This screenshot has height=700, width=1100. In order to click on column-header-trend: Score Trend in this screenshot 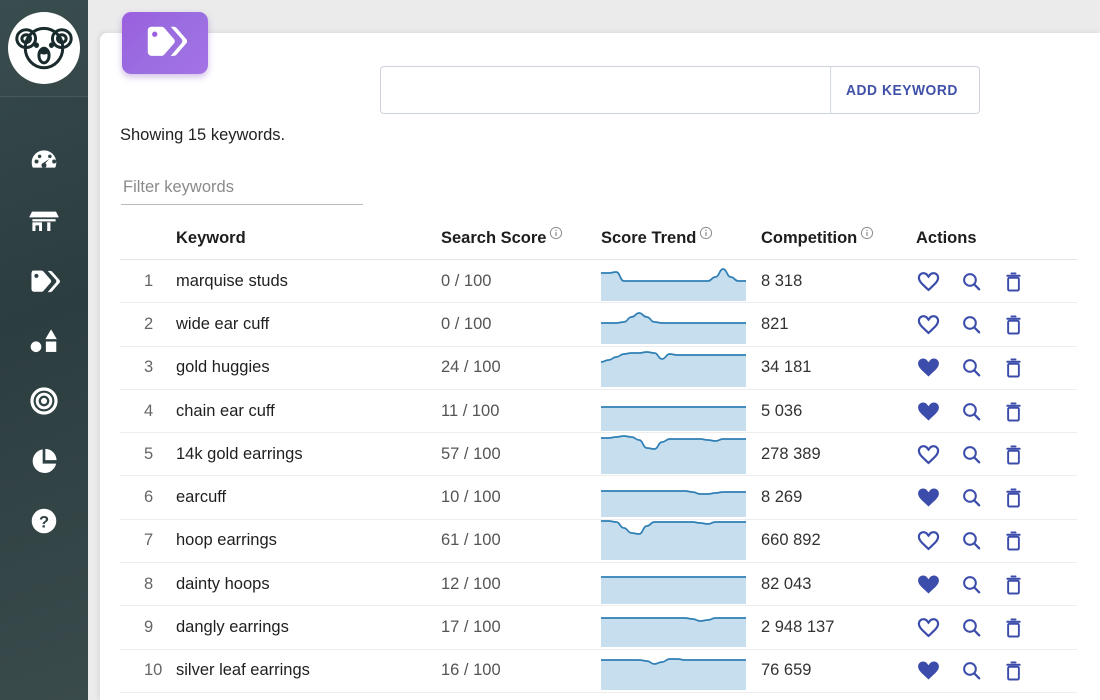, I will do `click(681, 237)`.